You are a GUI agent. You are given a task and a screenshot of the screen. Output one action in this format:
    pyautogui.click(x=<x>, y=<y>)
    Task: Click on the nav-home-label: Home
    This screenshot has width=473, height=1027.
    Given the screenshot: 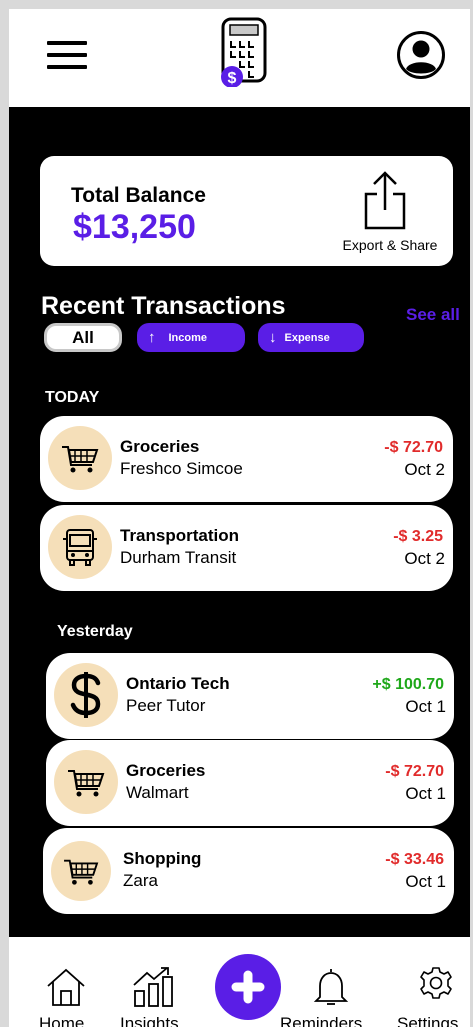 What is the action you would take?
    pyautogui.click(x=62, y=1020)
    